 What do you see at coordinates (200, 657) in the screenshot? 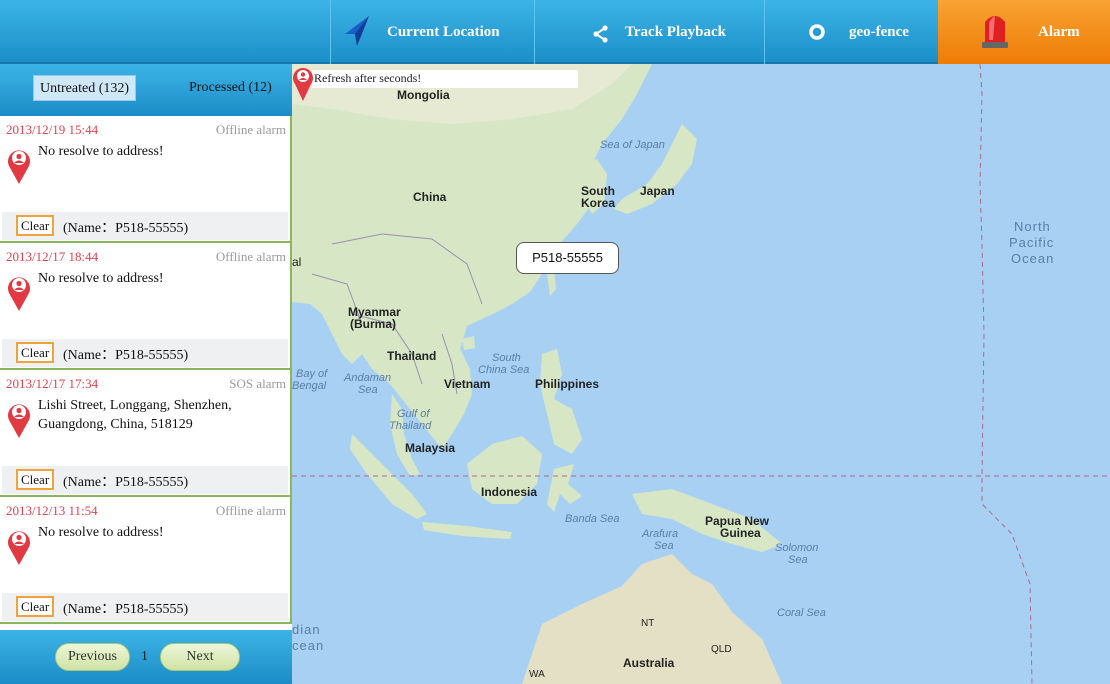
I see `next-button: Next` at bounding box center [200, 657].